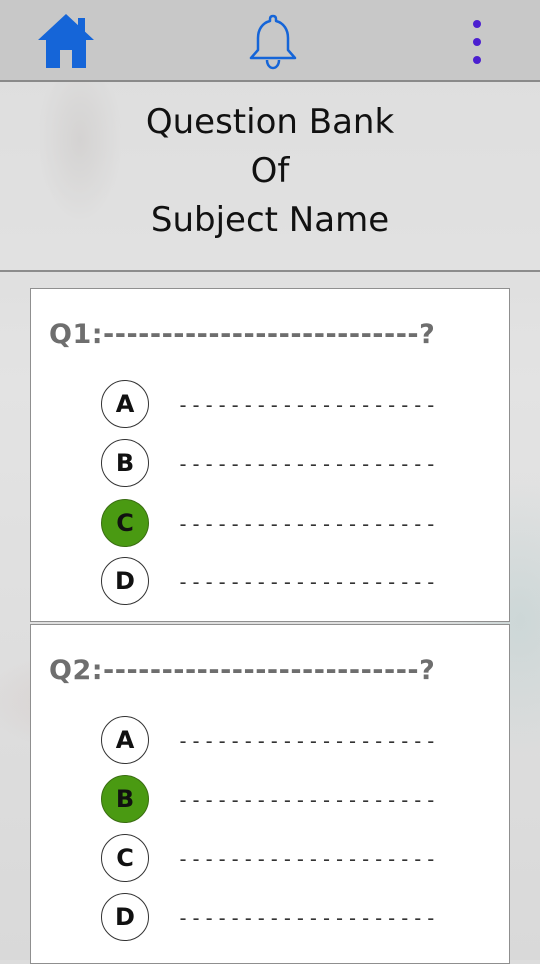 The image size is (540, 964). Describe the element at coordinates (125, 463) in the screenshot. I see `option-b-circle: B` at that location.